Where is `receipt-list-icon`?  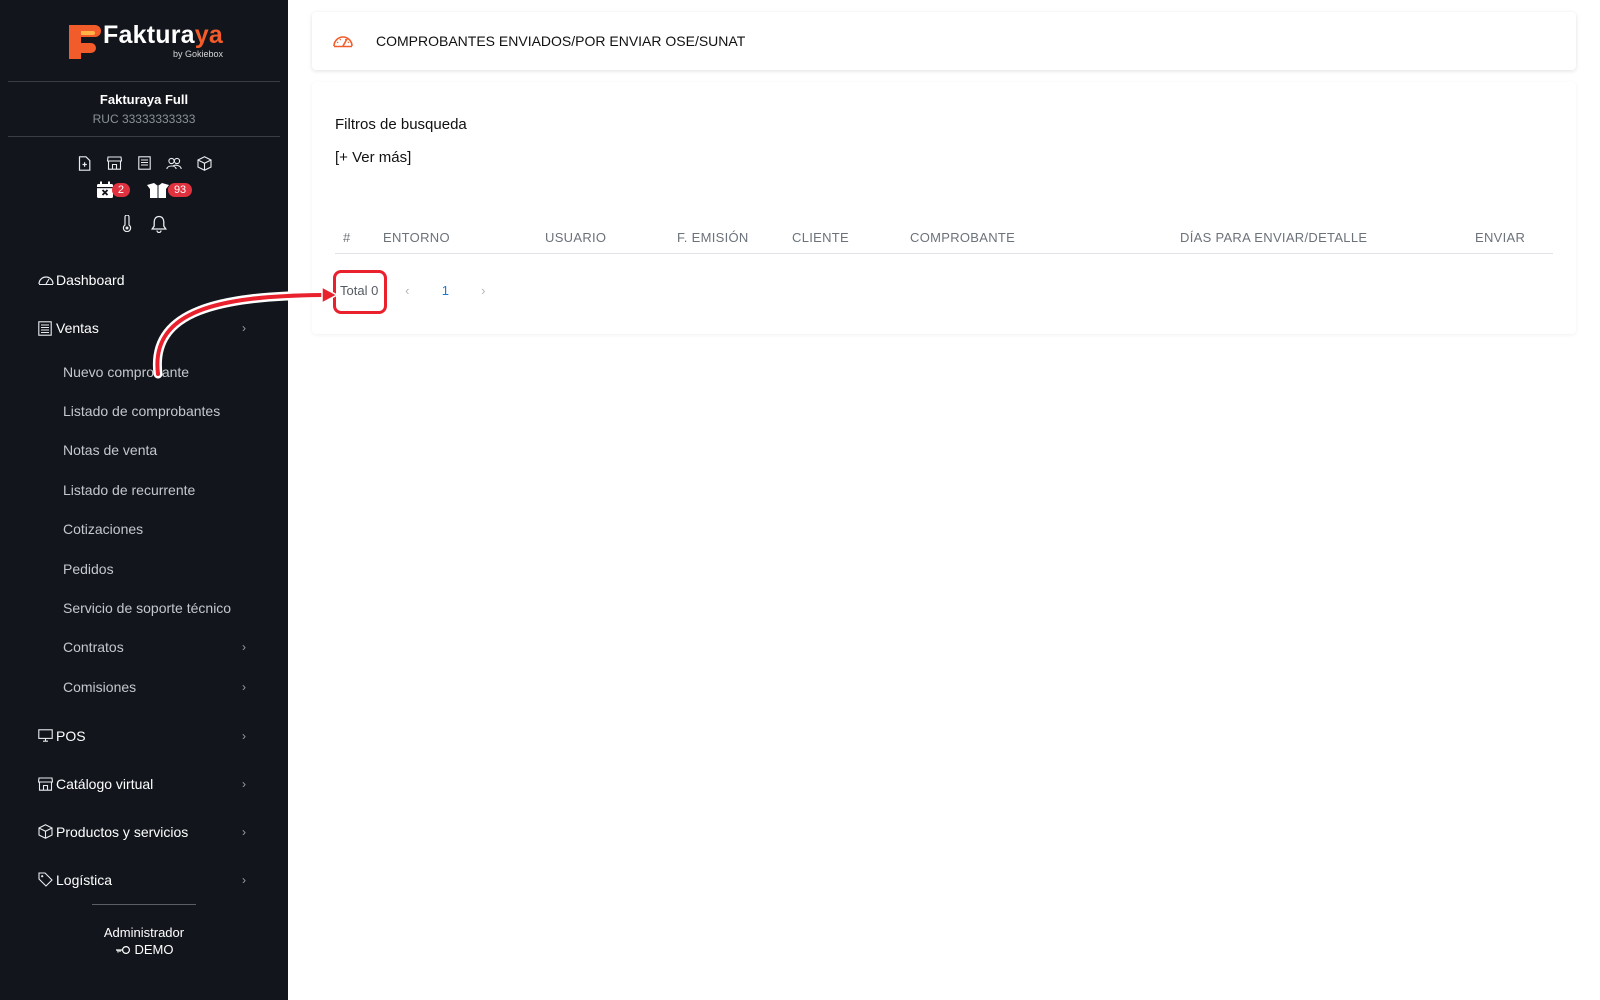 receipt-list-icon is located at coordinates (144, 163).